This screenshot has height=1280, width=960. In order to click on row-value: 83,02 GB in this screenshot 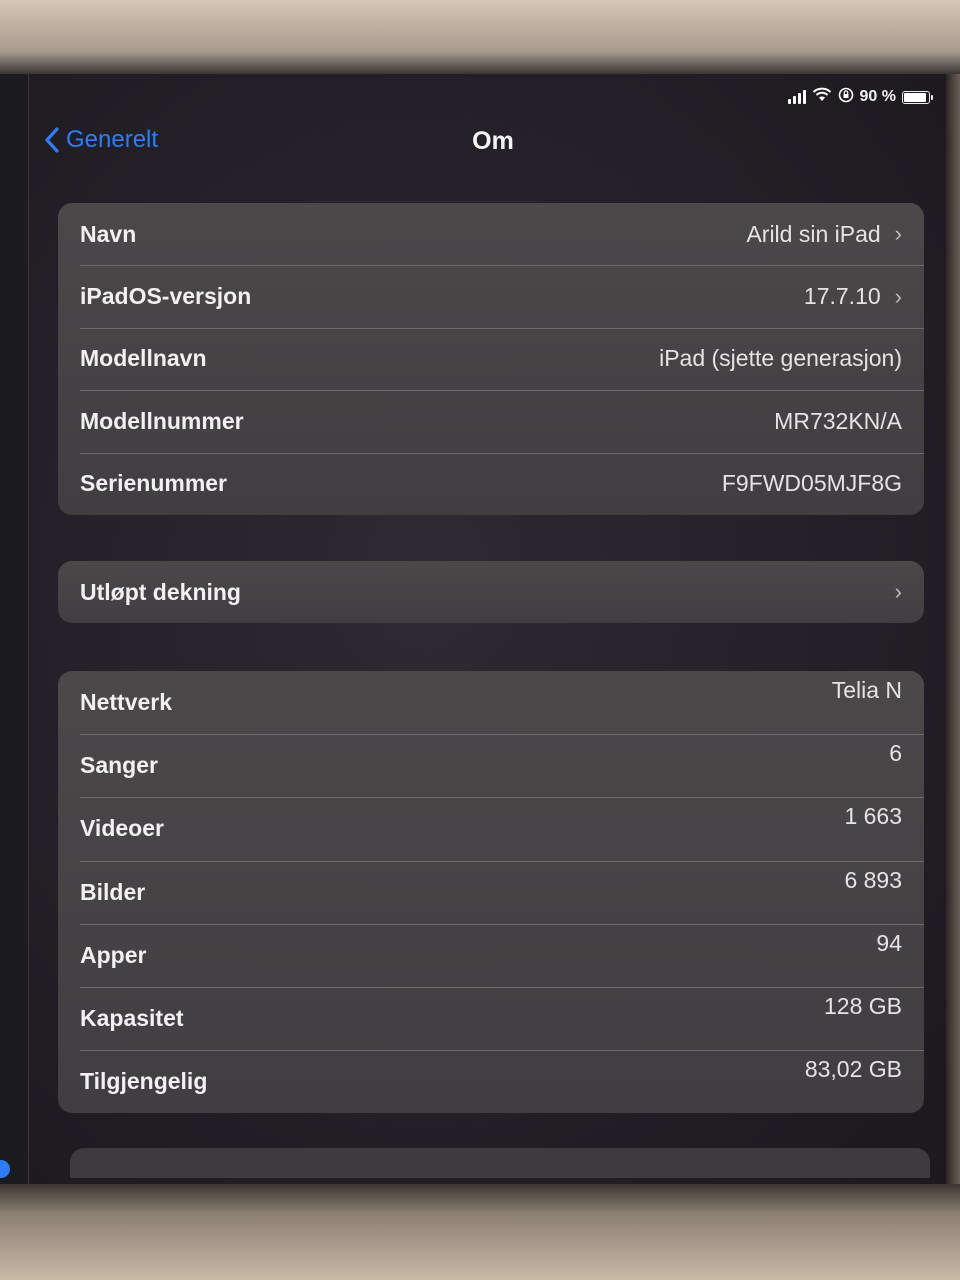, I will do `click(853, 1069)`.